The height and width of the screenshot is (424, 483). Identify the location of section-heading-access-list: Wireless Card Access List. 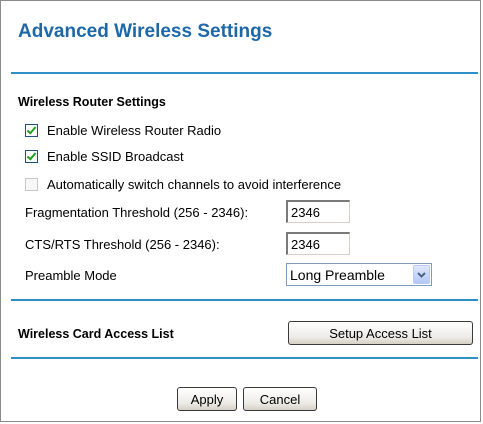
(96, 334).